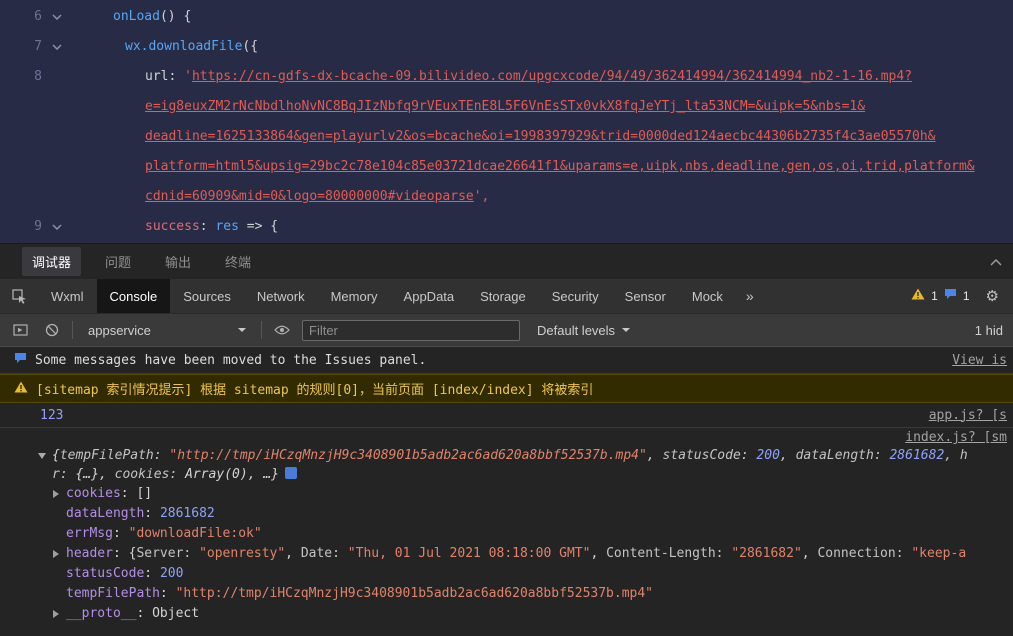 Image resolution: width=1013 pixels, height=636 pixels. What do you see at coordinates (968, 415) in the screenshot?
I see `source-link-appjs: app.js? [s` at bounding box center [968, 415].